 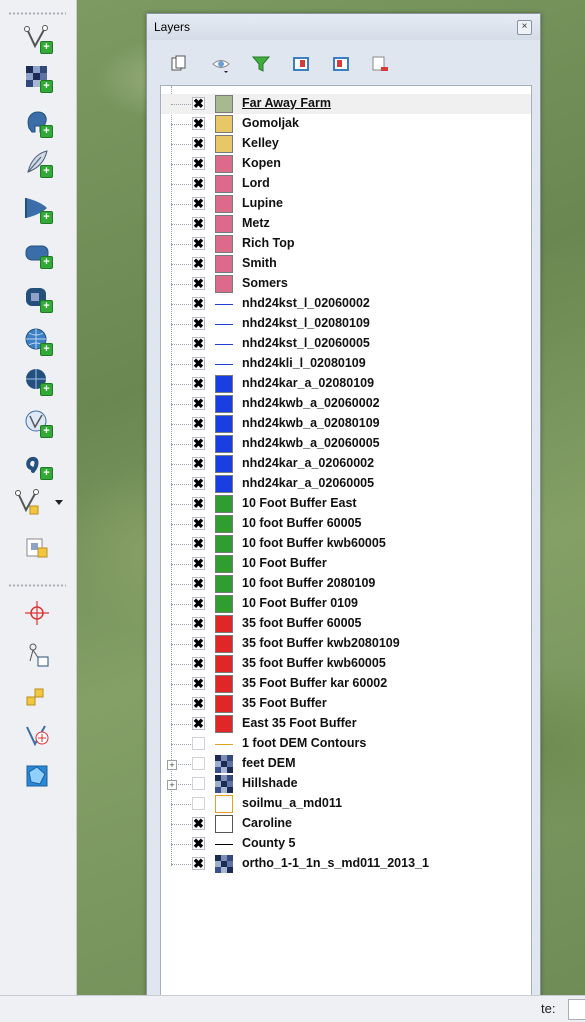 What do you see at coordinates (576, 1009) in the screenshot?
I see `status-input` at bounding box center [576, 1009].